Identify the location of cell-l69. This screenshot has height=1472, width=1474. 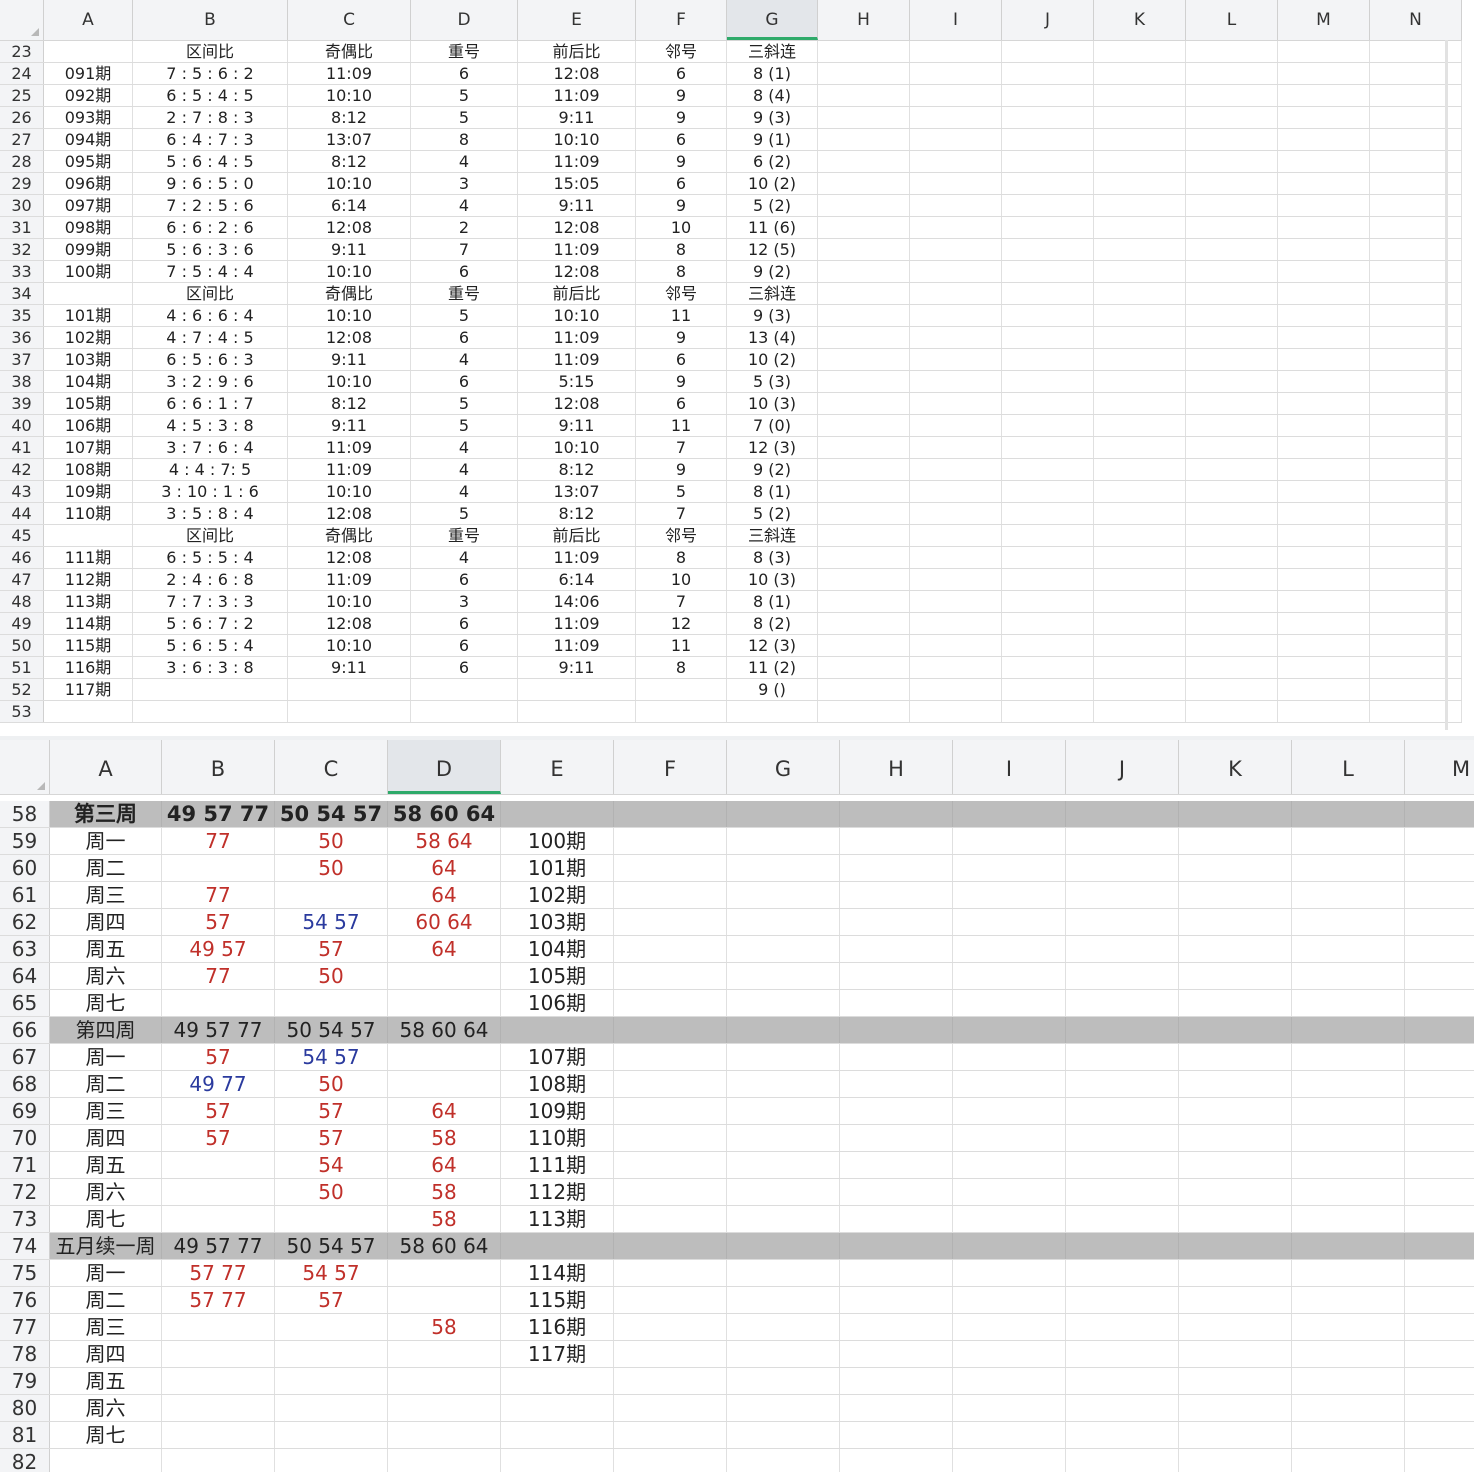
(1348, 1111).